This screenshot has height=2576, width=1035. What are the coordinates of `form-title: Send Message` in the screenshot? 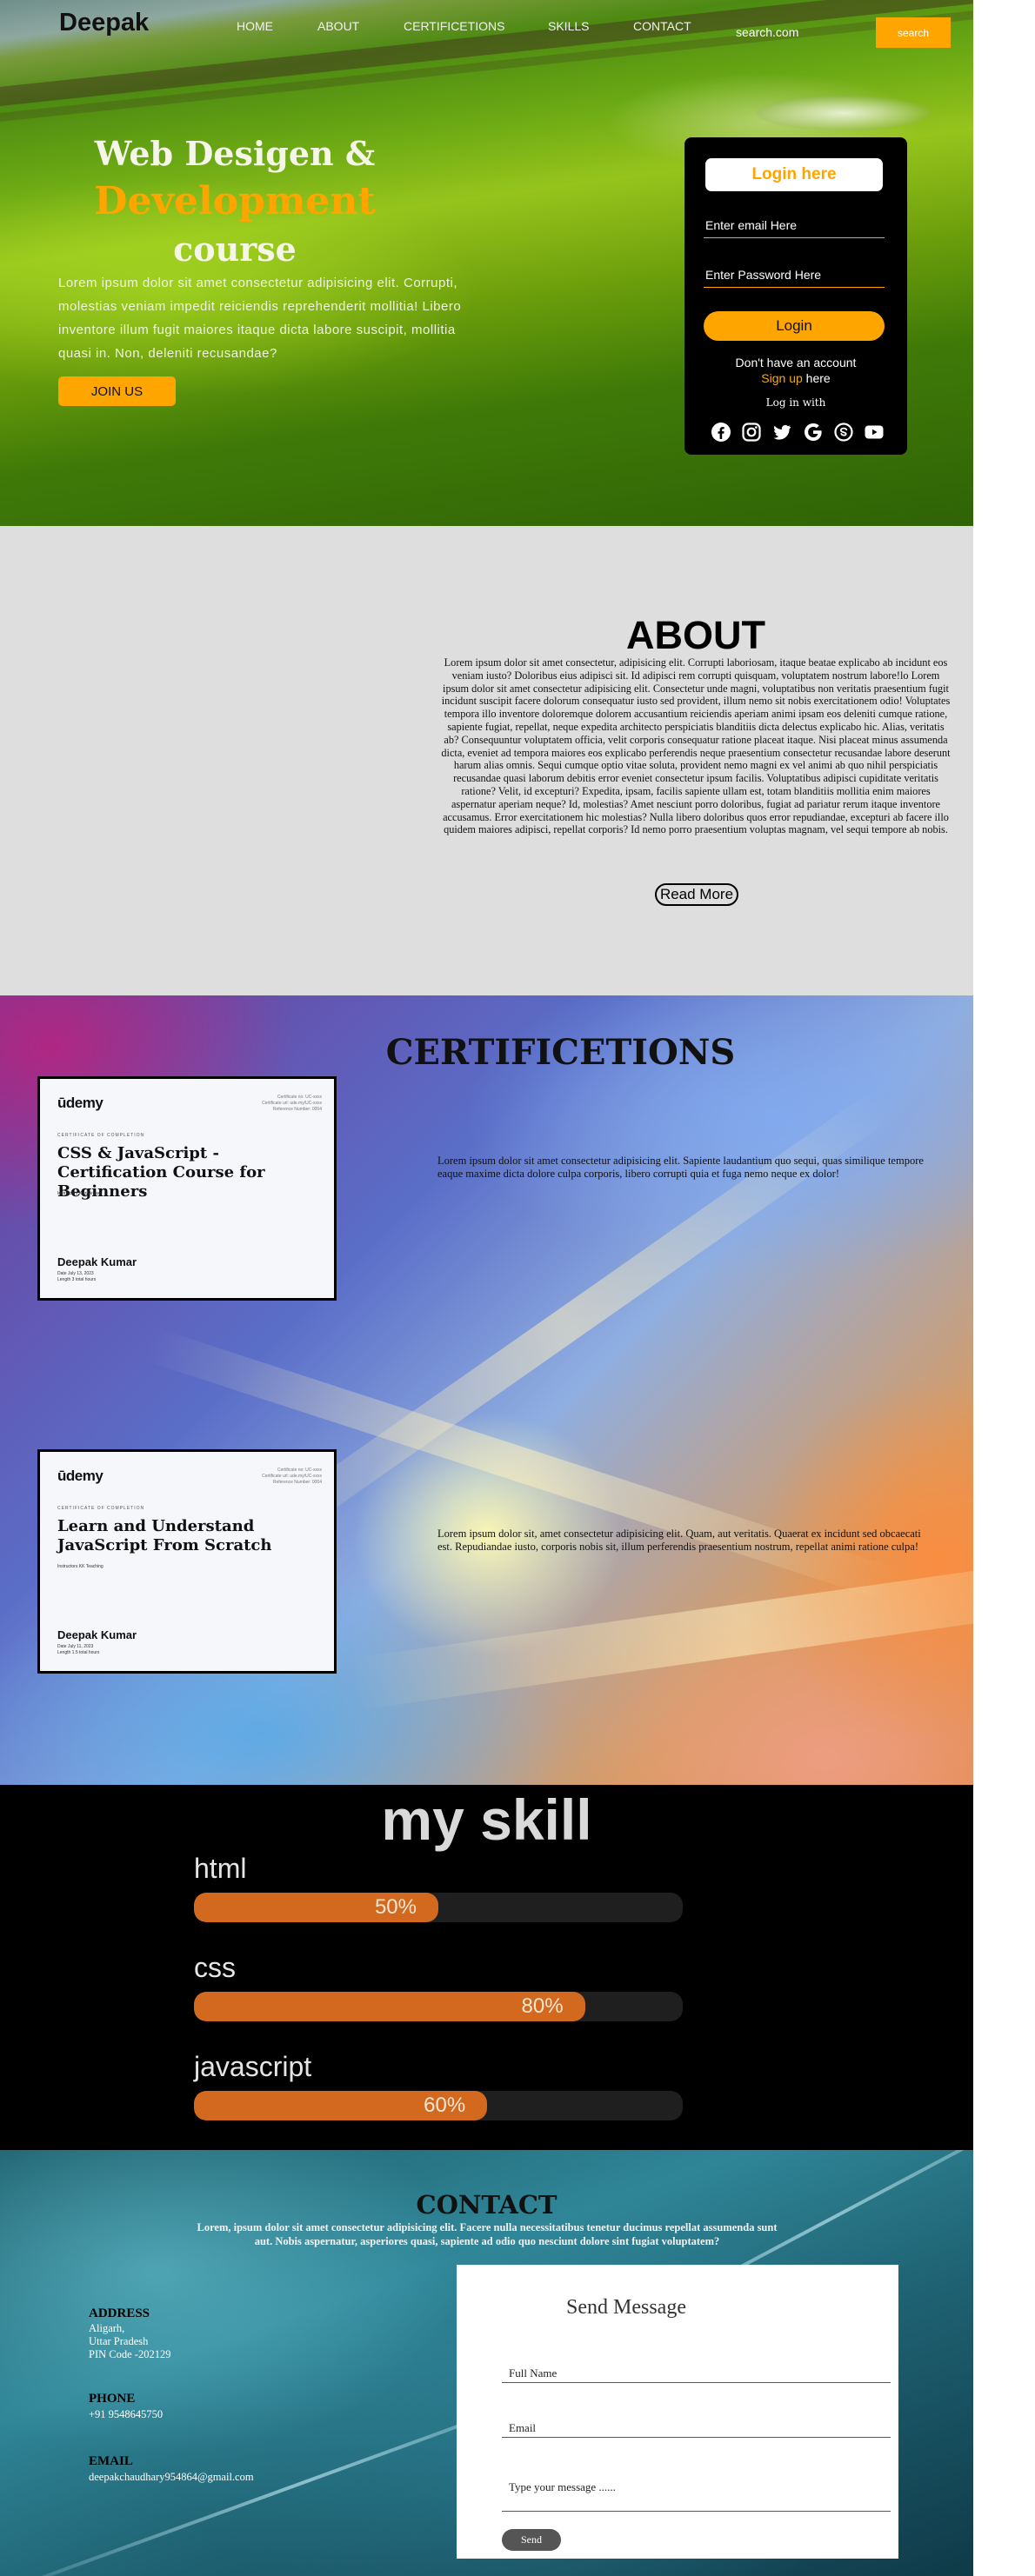 It's located at (626, 2307).